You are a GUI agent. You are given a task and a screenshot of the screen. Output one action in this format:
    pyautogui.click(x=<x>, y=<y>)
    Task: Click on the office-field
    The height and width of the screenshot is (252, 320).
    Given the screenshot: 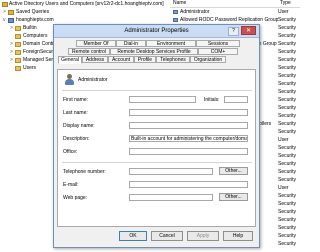 What is the action you would take?
    pyautogui.click(x=188, y=151)
    